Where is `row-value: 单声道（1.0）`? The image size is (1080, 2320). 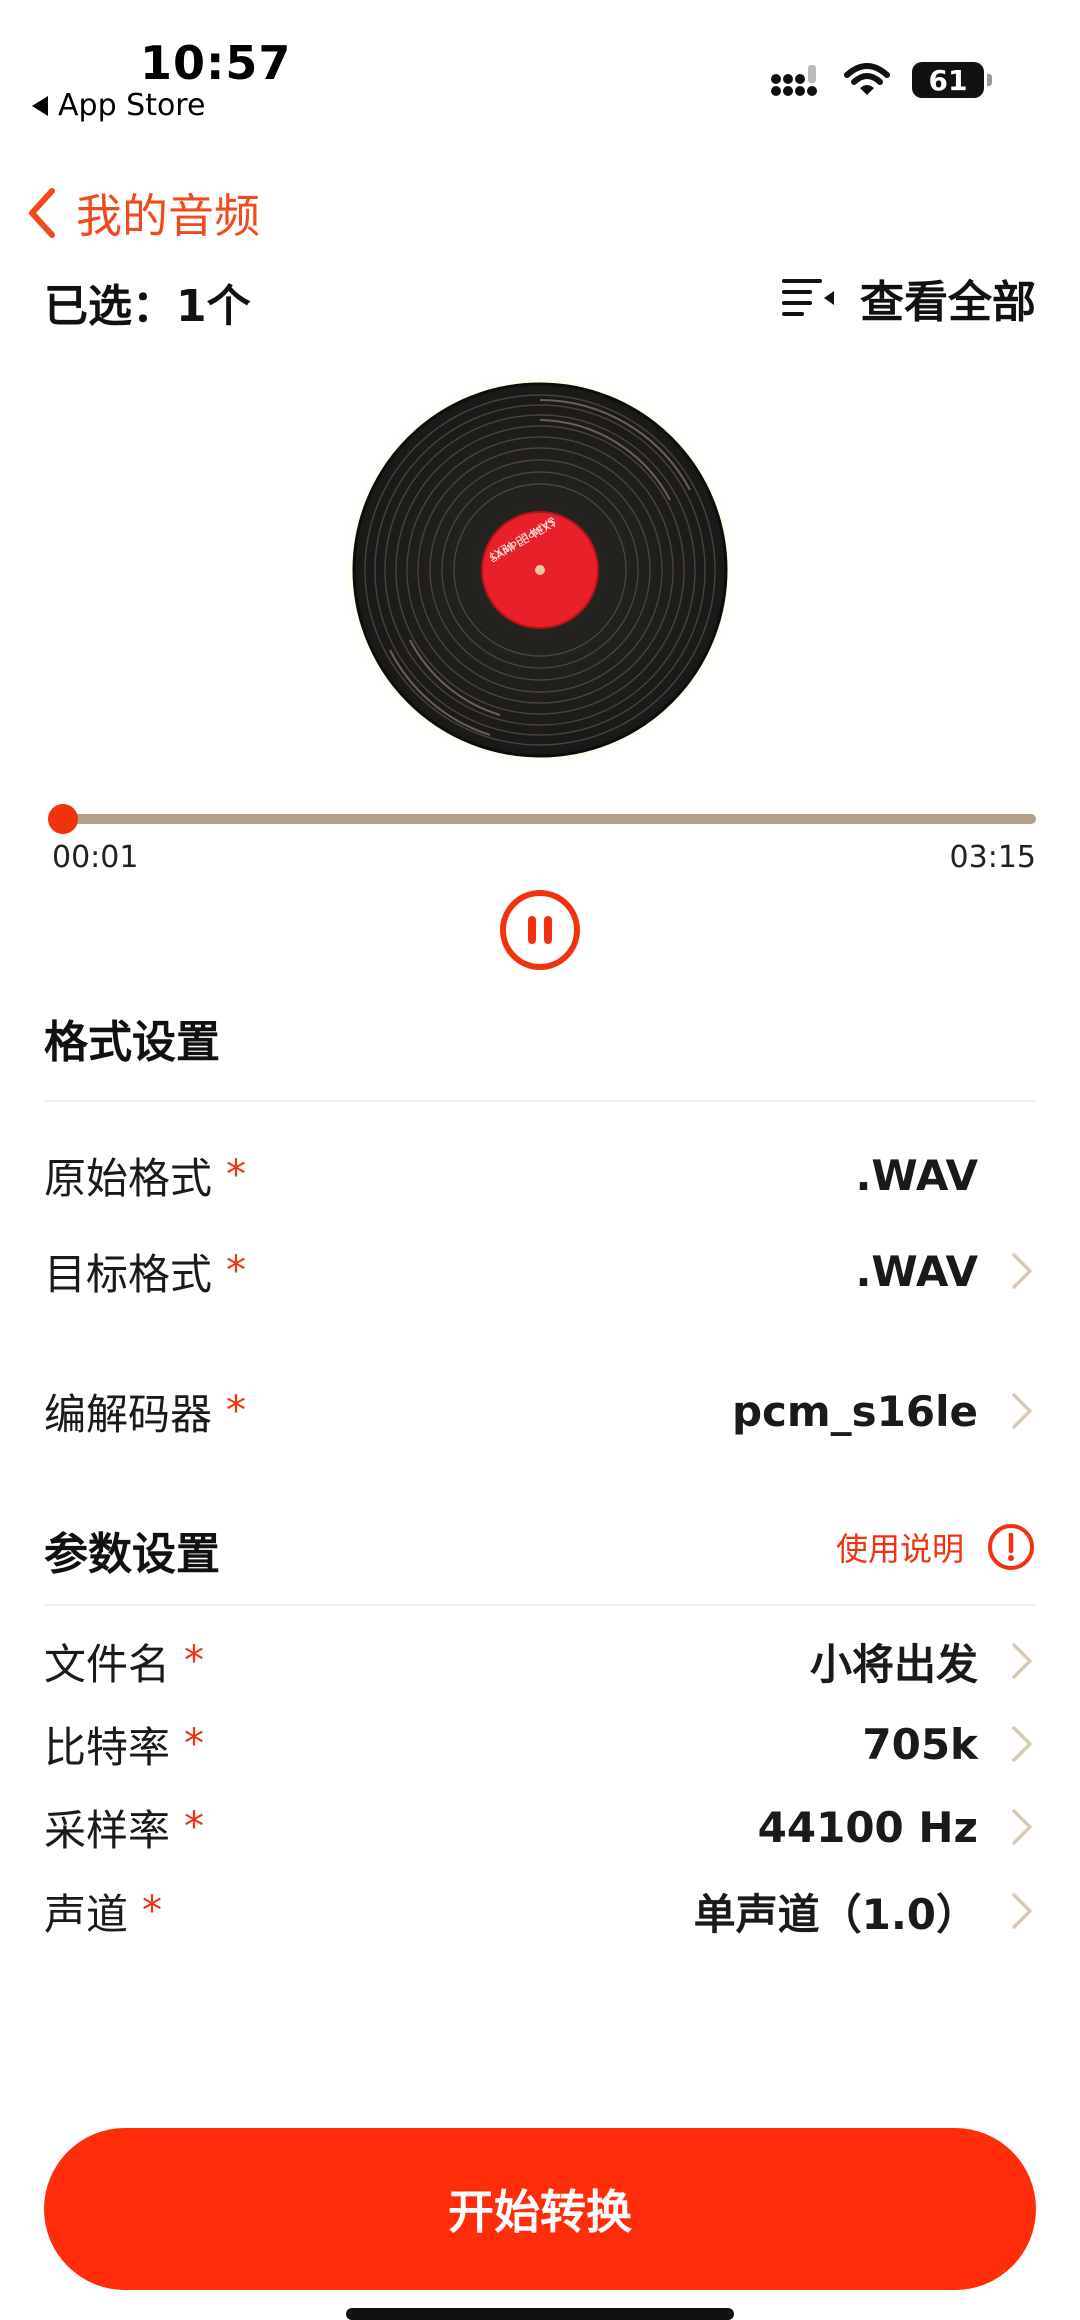
row-value: 单声道（1.0） is located at coordinates (835, 1914).